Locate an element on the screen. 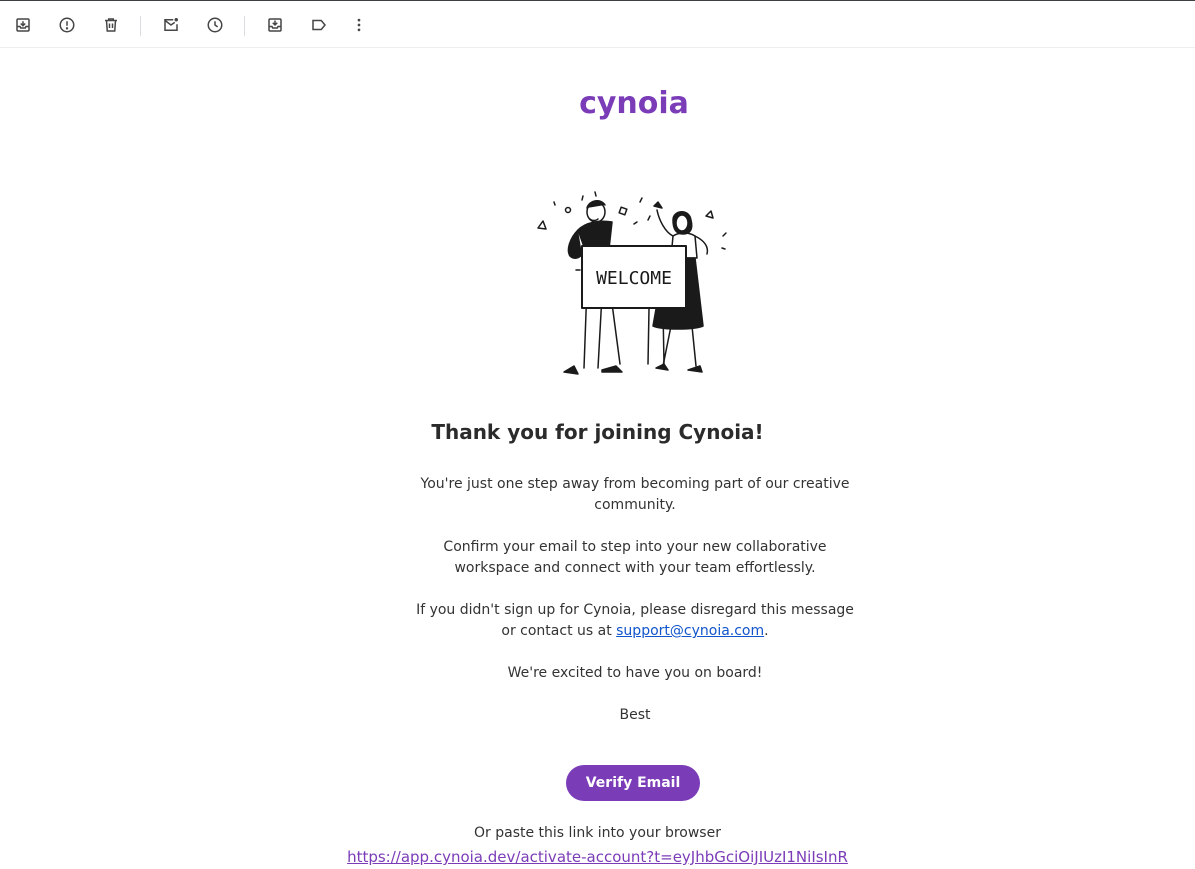 The width and height of the screenshot is (1195, 869). cynoia-logo: cynoia is located at coordinates (634, 104).